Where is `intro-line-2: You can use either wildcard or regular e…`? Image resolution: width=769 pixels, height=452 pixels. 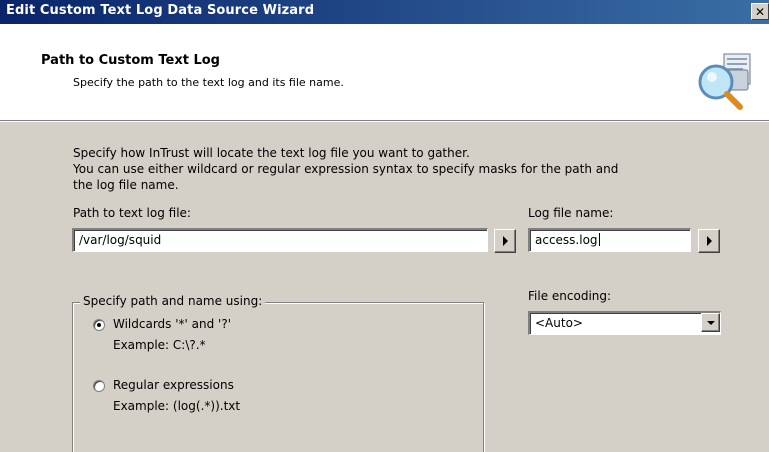
intro-line-2: You can use either wildcard or regular e… is located at coordinates (346, 169).